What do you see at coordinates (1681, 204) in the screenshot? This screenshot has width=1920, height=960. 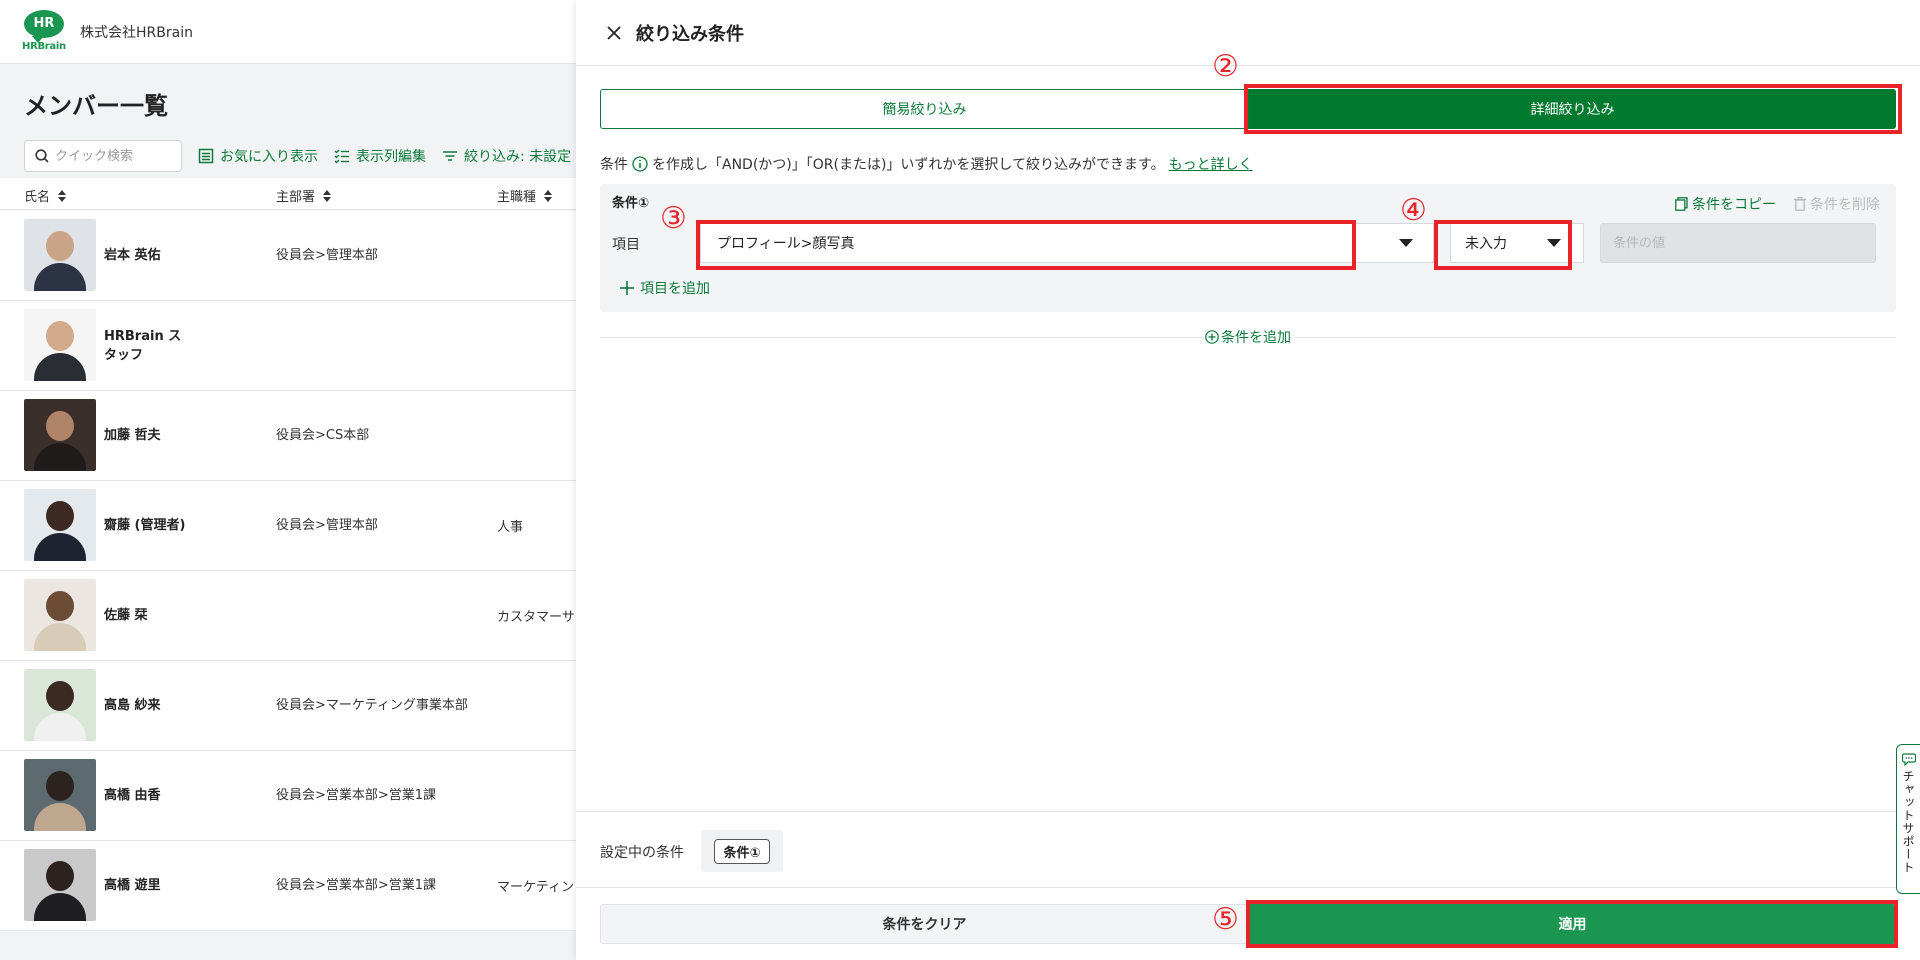 I see `copy-icon` at bounding box center [1681, 204].